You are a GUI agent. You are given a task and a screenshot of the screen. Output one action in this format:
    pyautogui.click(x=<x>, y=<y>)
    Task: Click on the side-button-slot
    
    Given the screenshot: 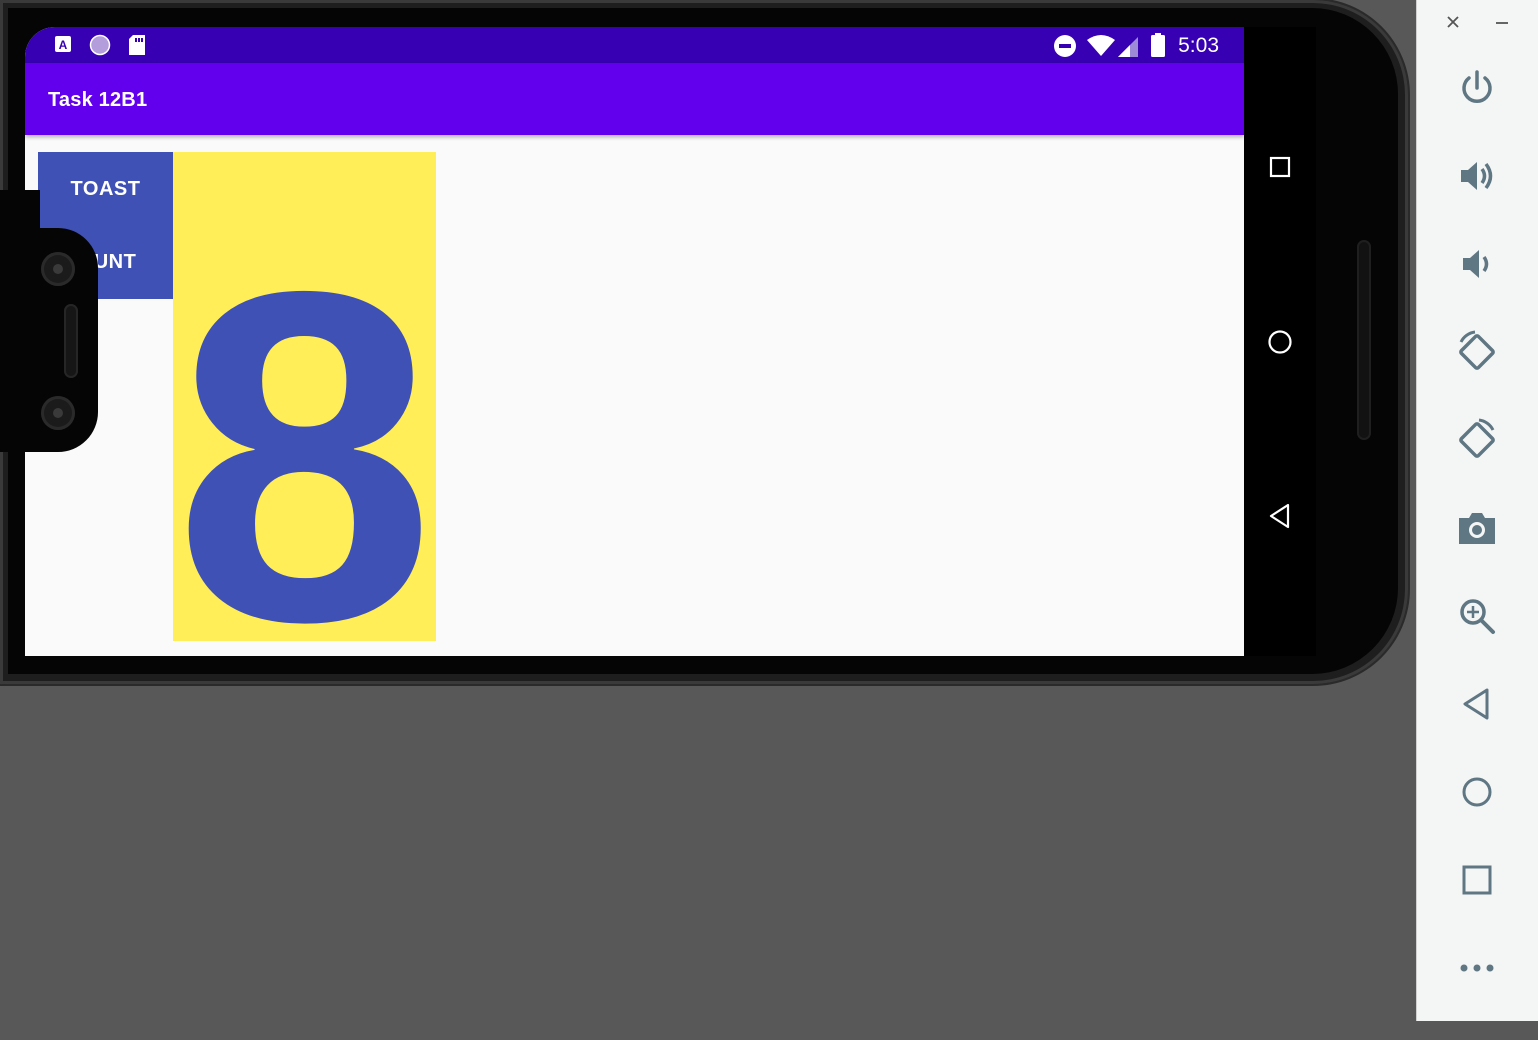 What is the action you would take?
    pyautogui.click(x=1364, y=340)
    